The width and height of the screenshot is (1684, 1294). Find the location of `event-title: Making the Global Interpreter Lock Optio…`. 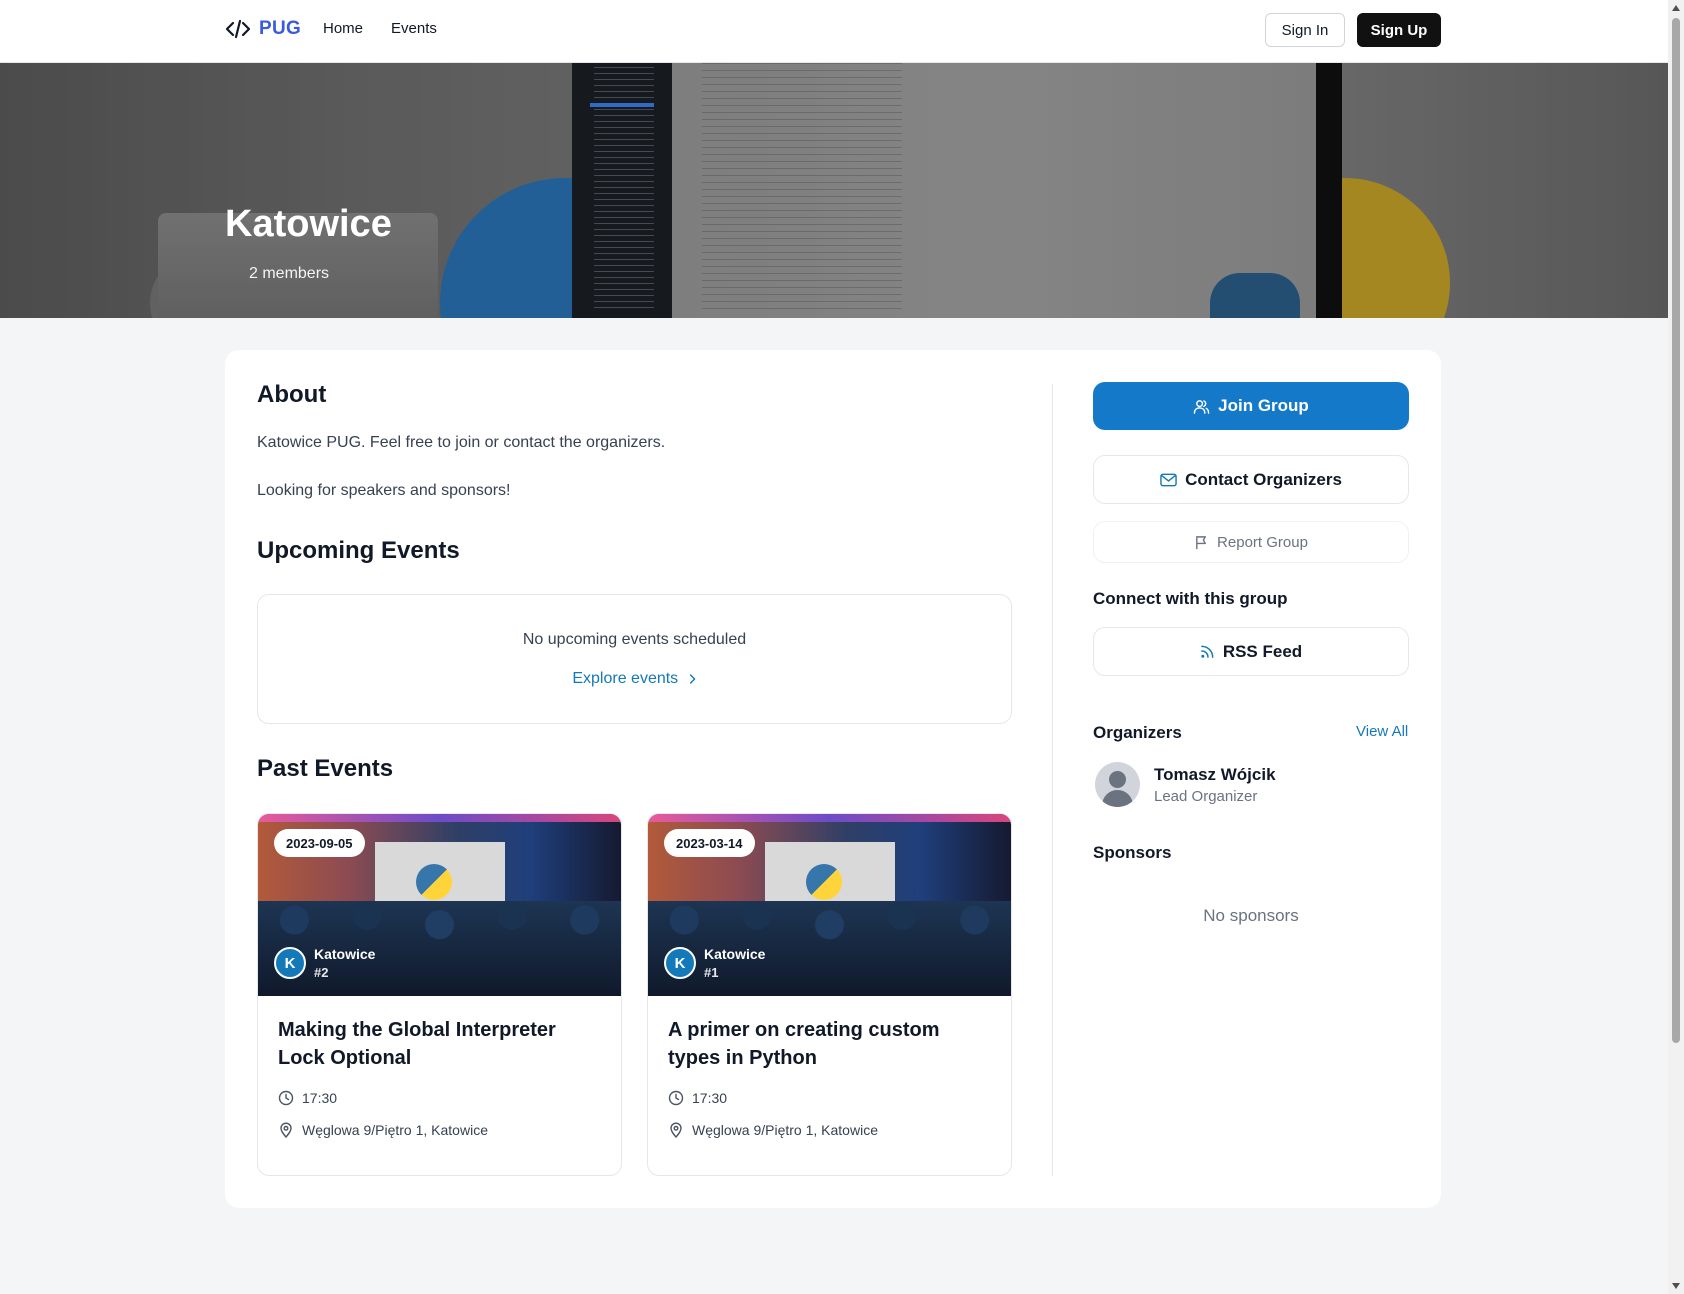

event-title: Making the Global Interpreter Lock Optio… is located at coordinates (417, 1044).